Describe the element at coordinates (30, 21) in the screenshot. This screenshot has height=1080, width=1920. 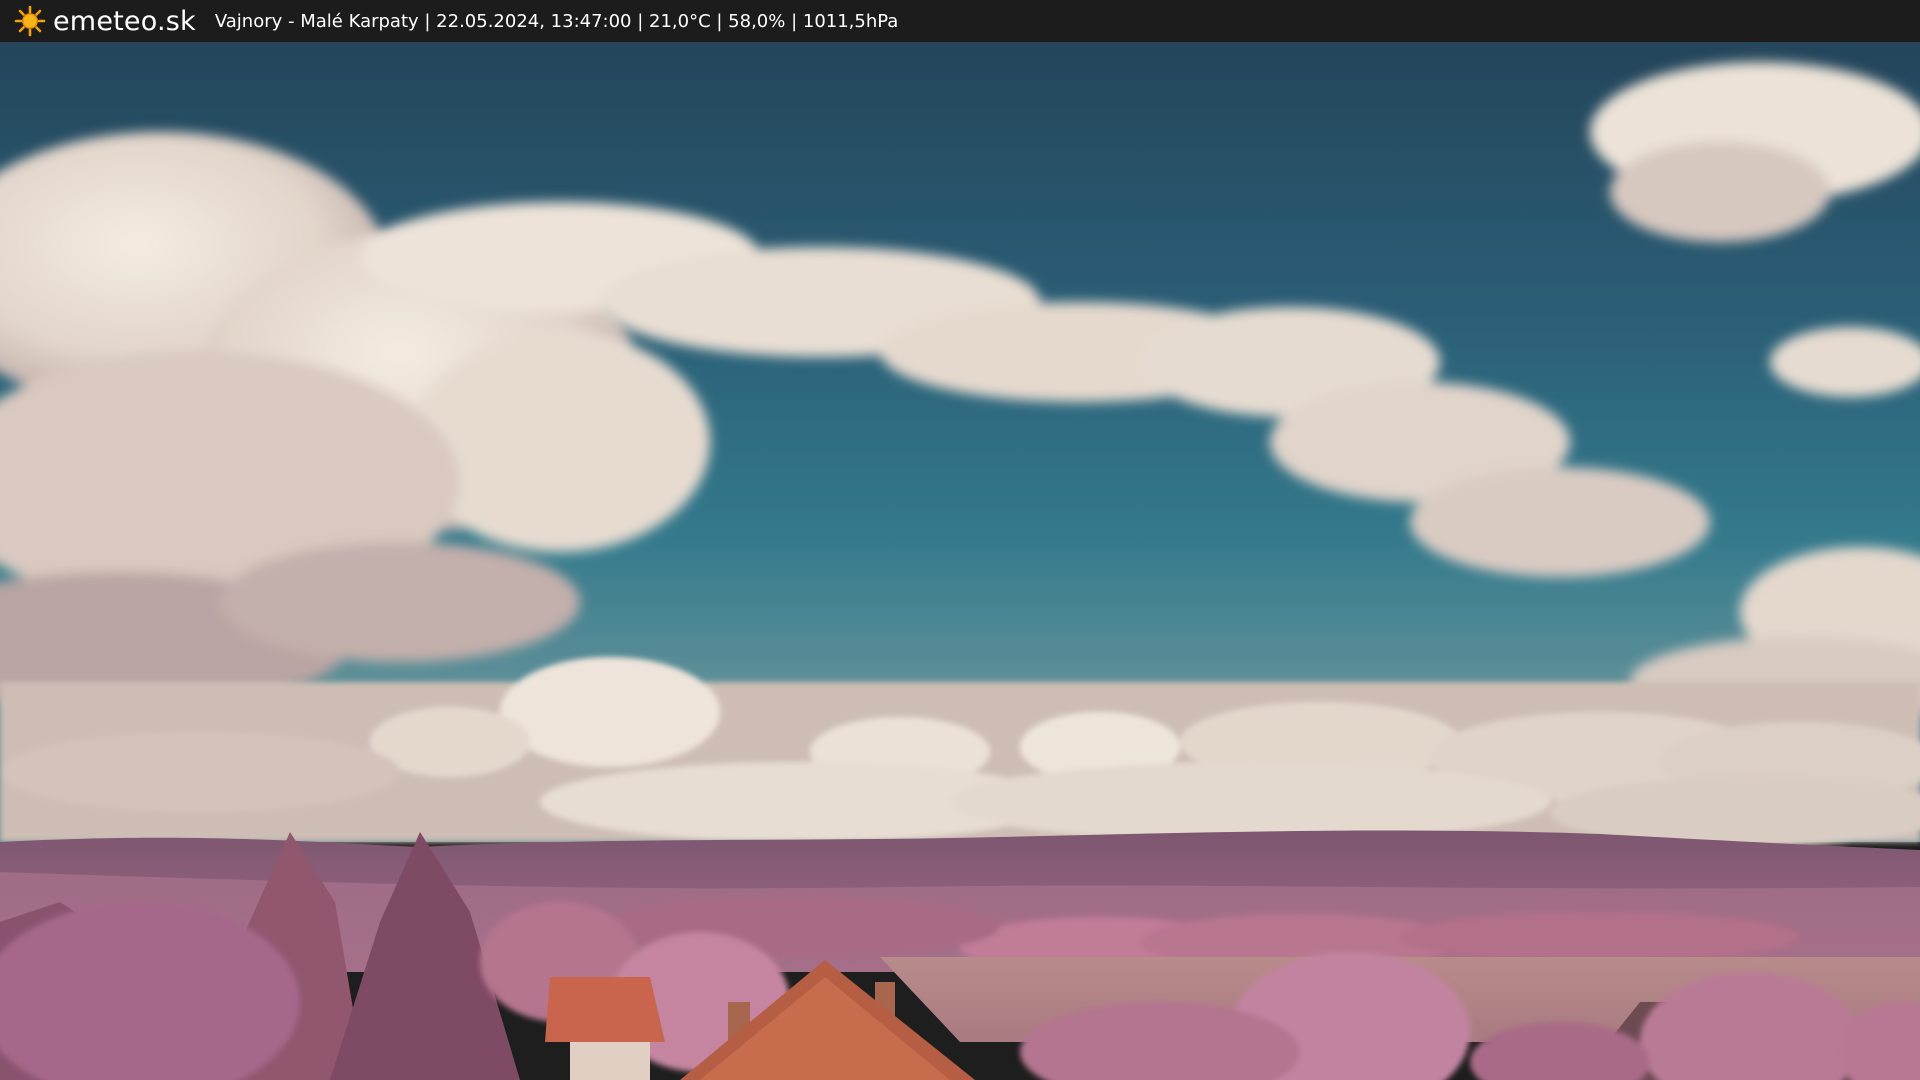
I see `sun-icon` at that location.